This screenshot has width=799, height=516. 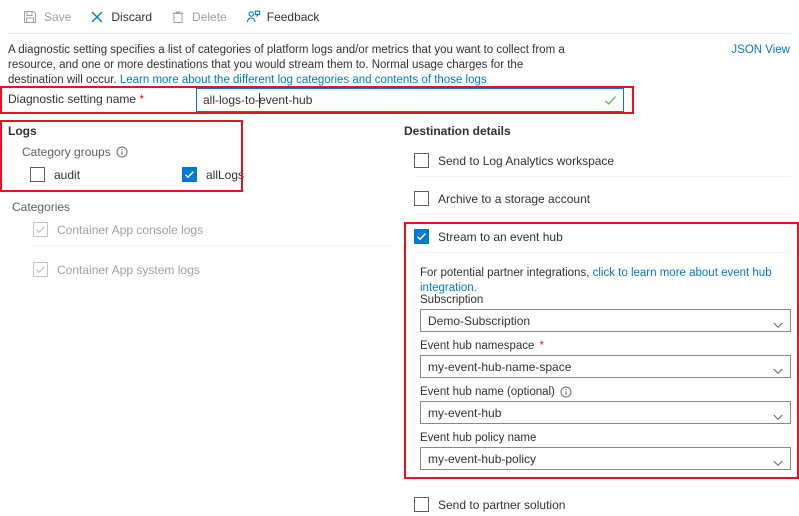 I want to click on categories-divider, so click(x=211, y=245).